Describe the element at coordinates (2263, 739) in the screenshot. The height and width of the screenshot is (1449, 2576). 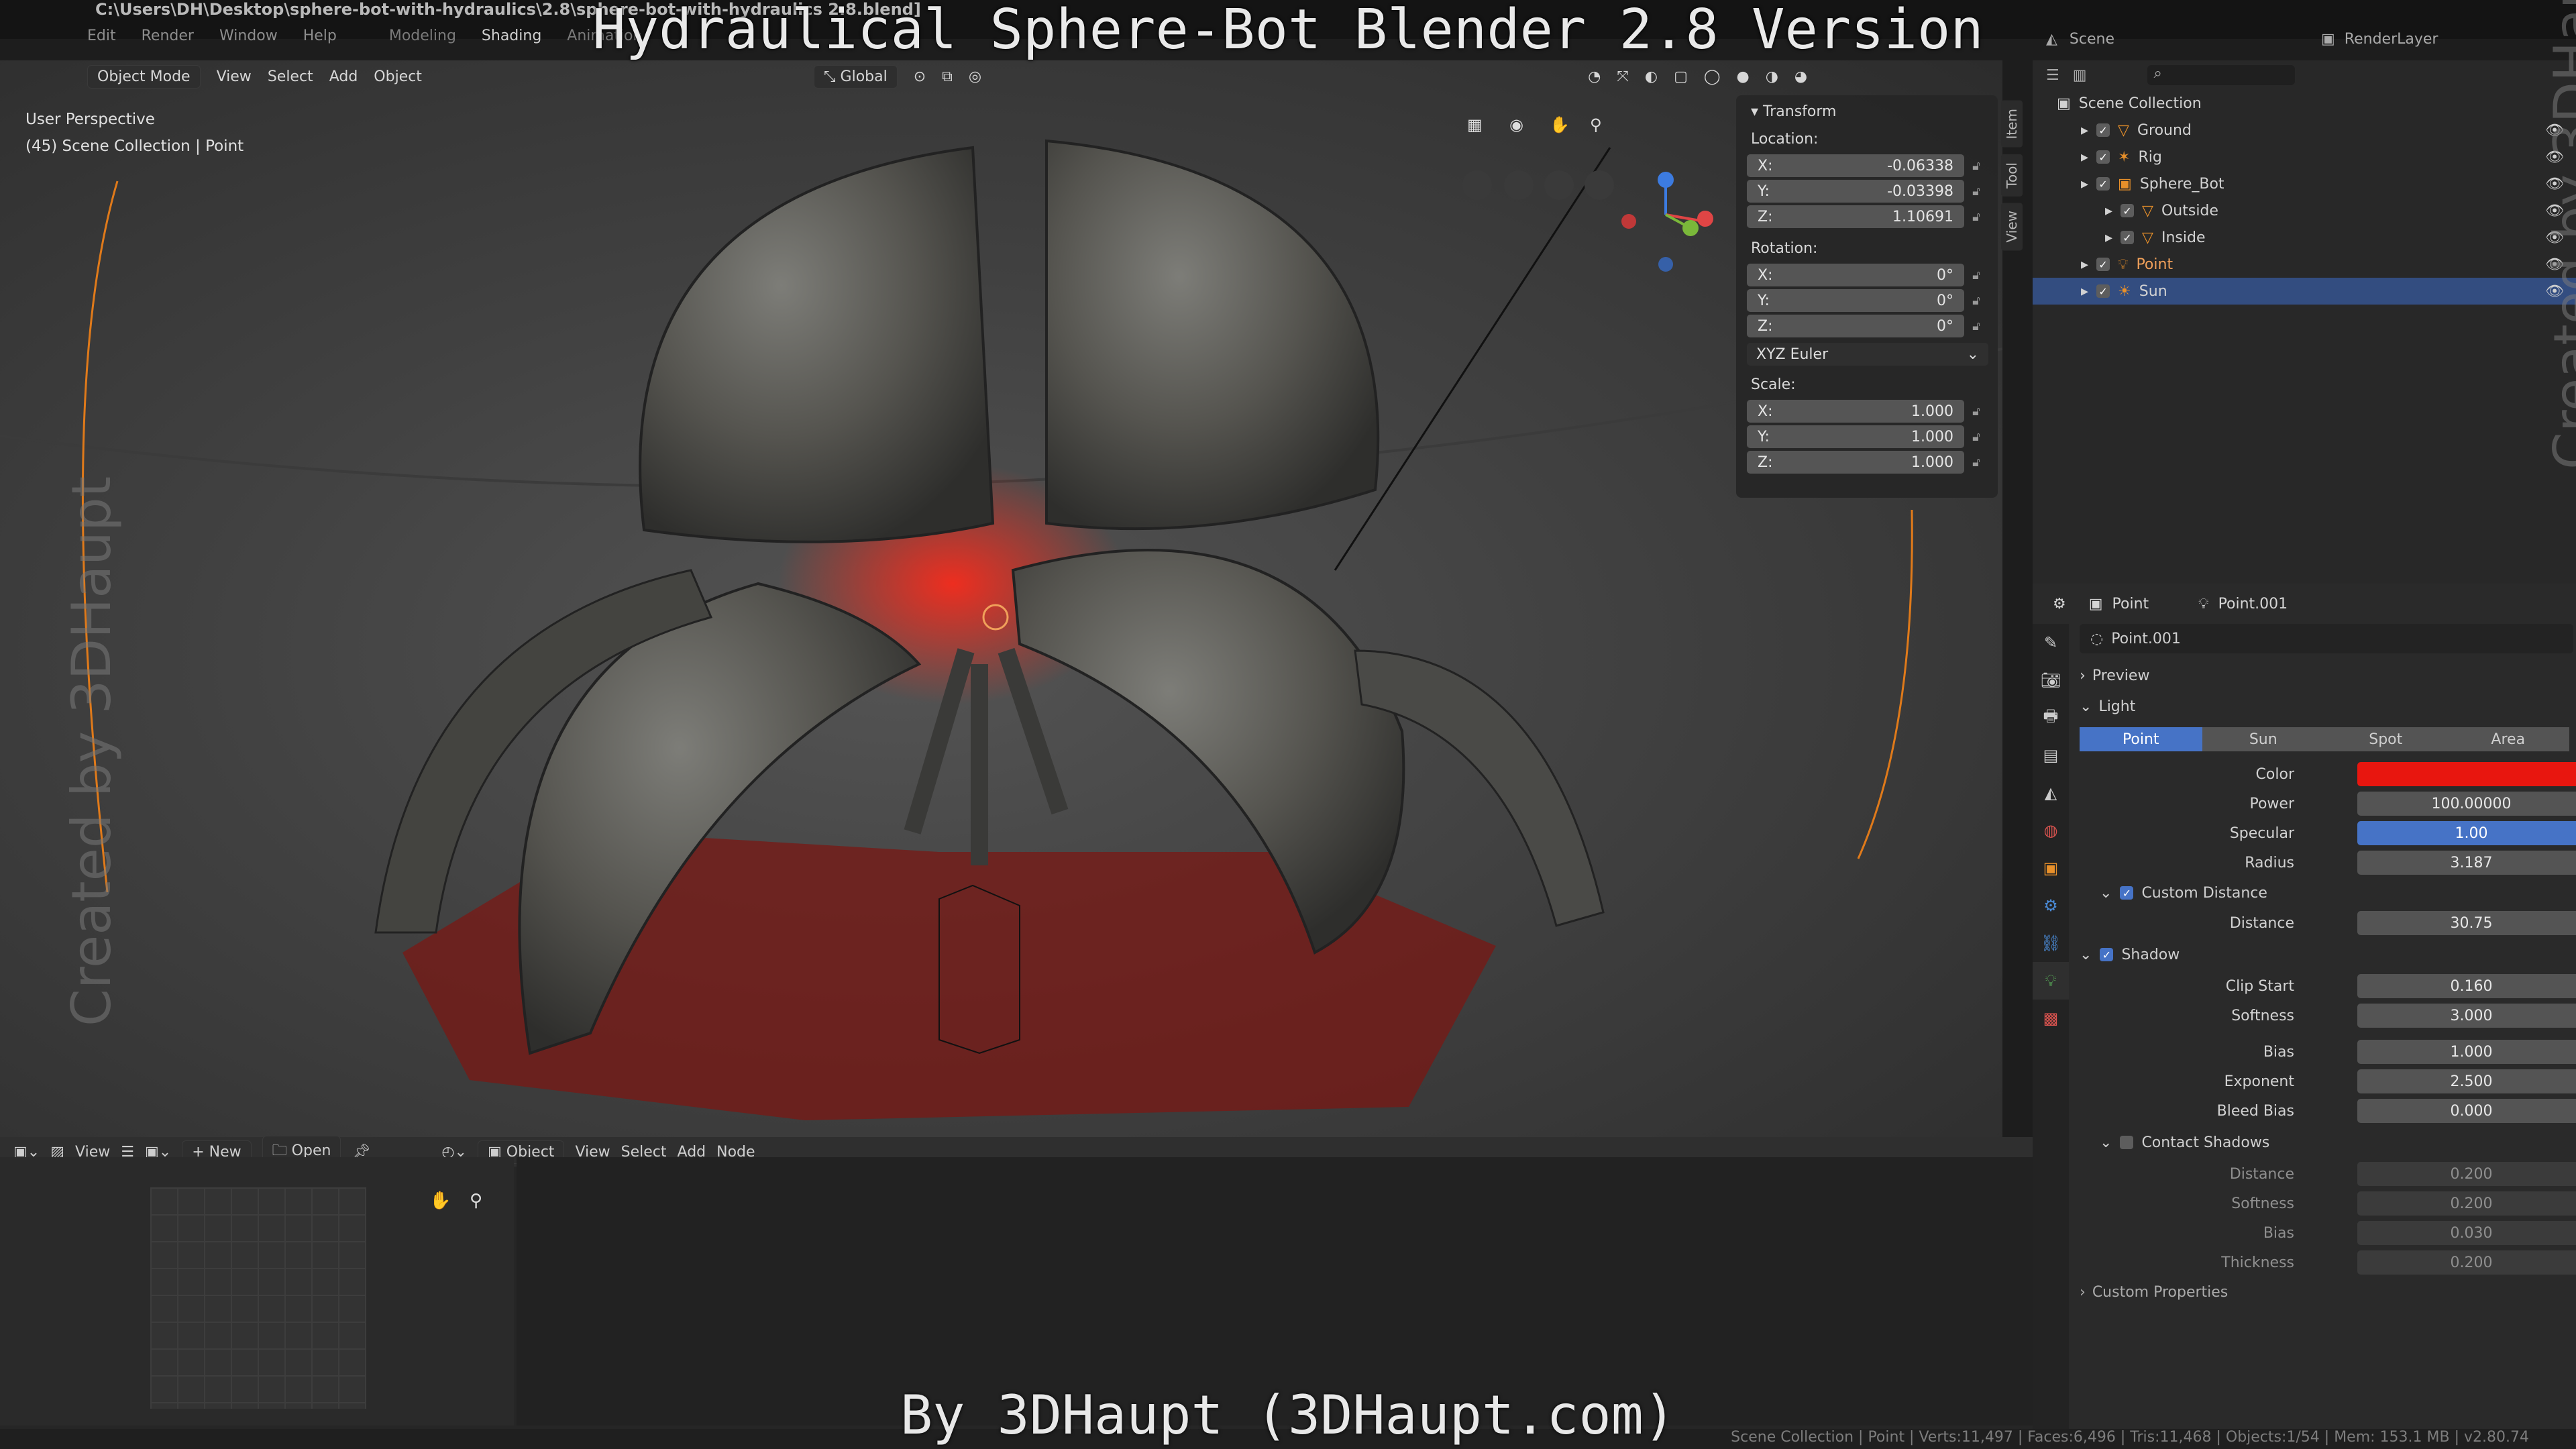
I see `light-type-sun: Sun` at that location.